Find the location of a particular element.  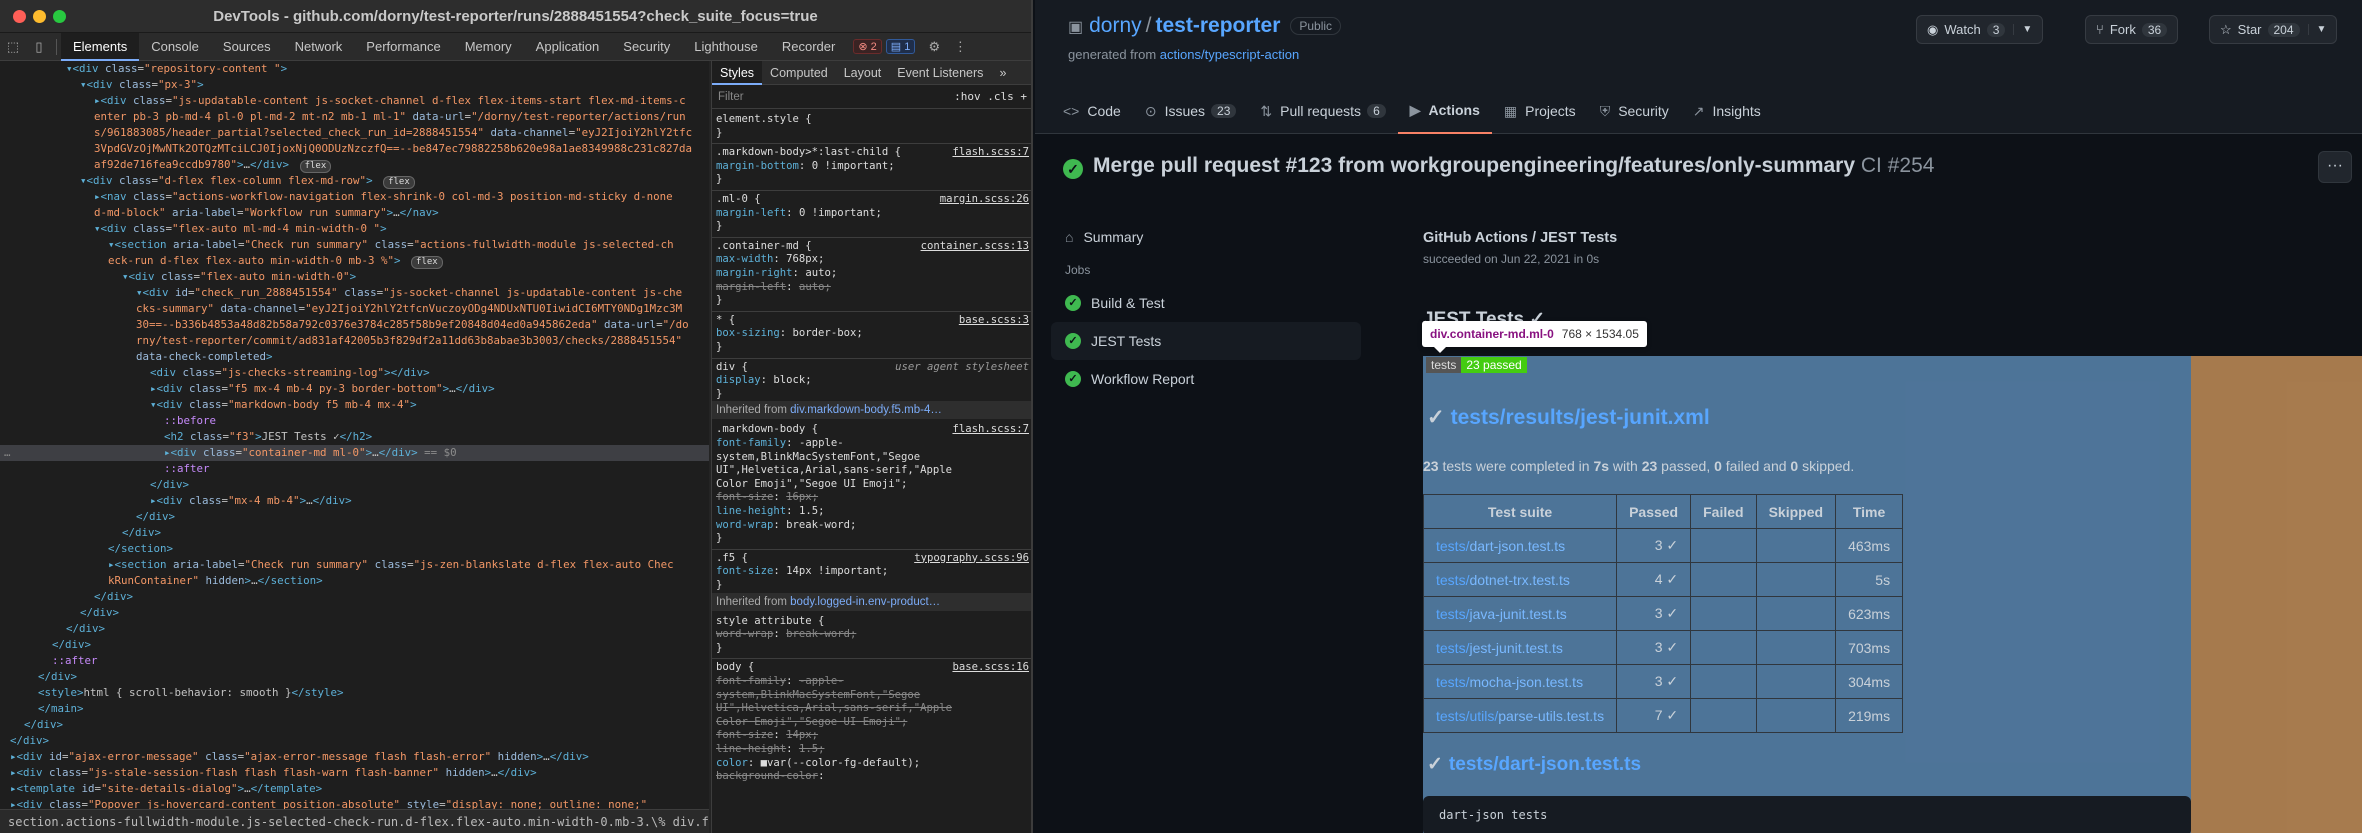

style-rule-line: font-size: 14px !important; is located at coordinates (871, 572).